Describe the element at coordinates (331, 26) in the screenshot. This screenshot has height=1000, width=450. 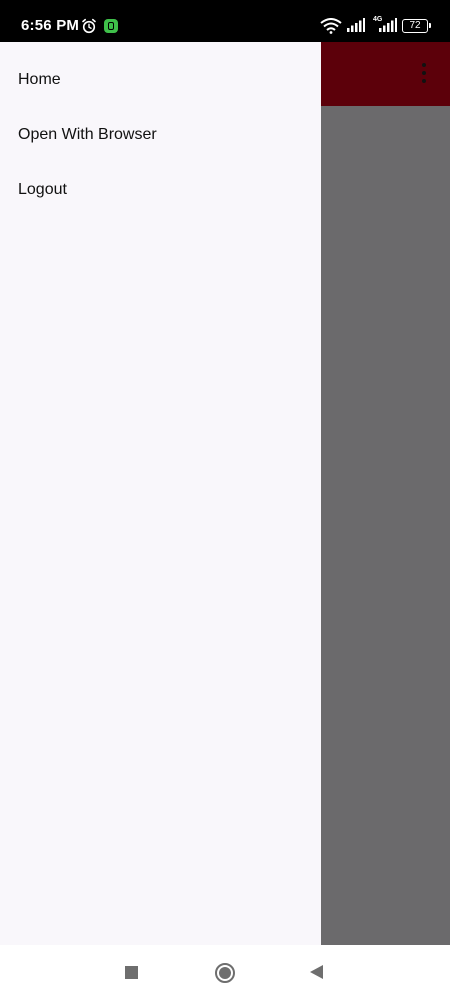
I see `wifi-icon` at that location.